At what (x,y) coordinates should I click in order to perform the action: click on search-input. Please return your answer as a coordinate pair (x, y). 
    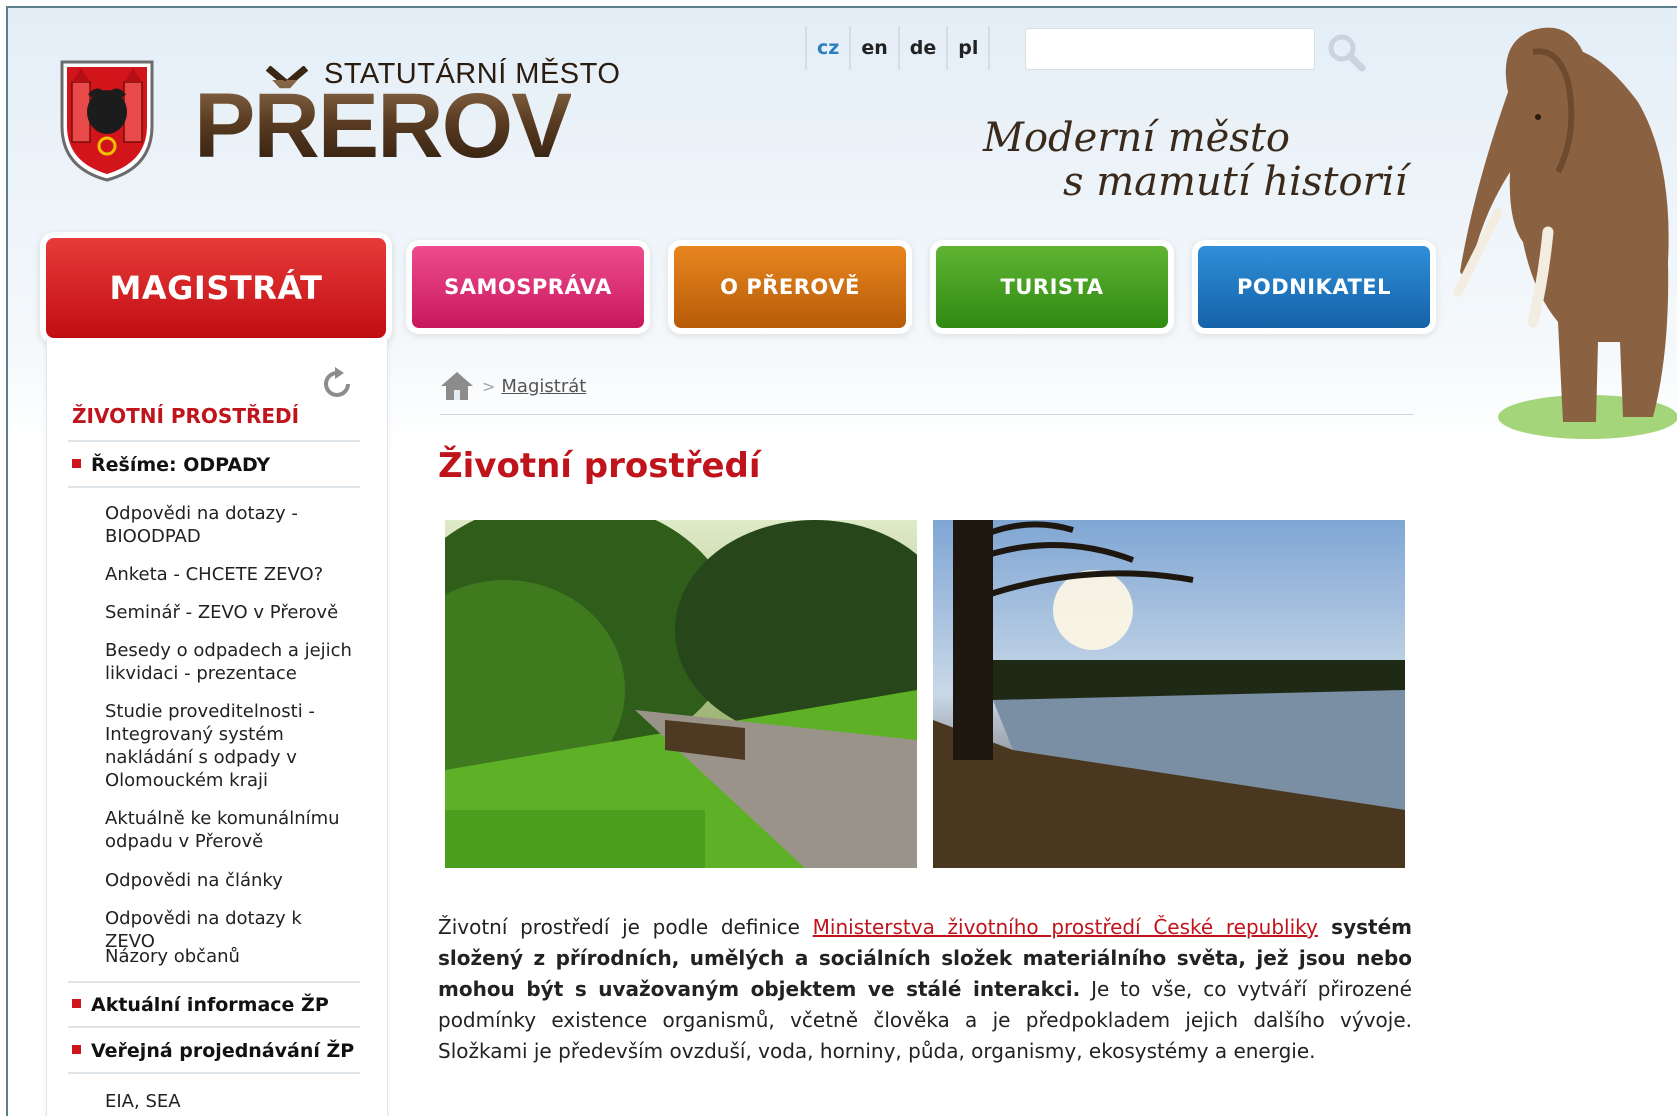
    Looking at the image, I should click on (1170, 49).